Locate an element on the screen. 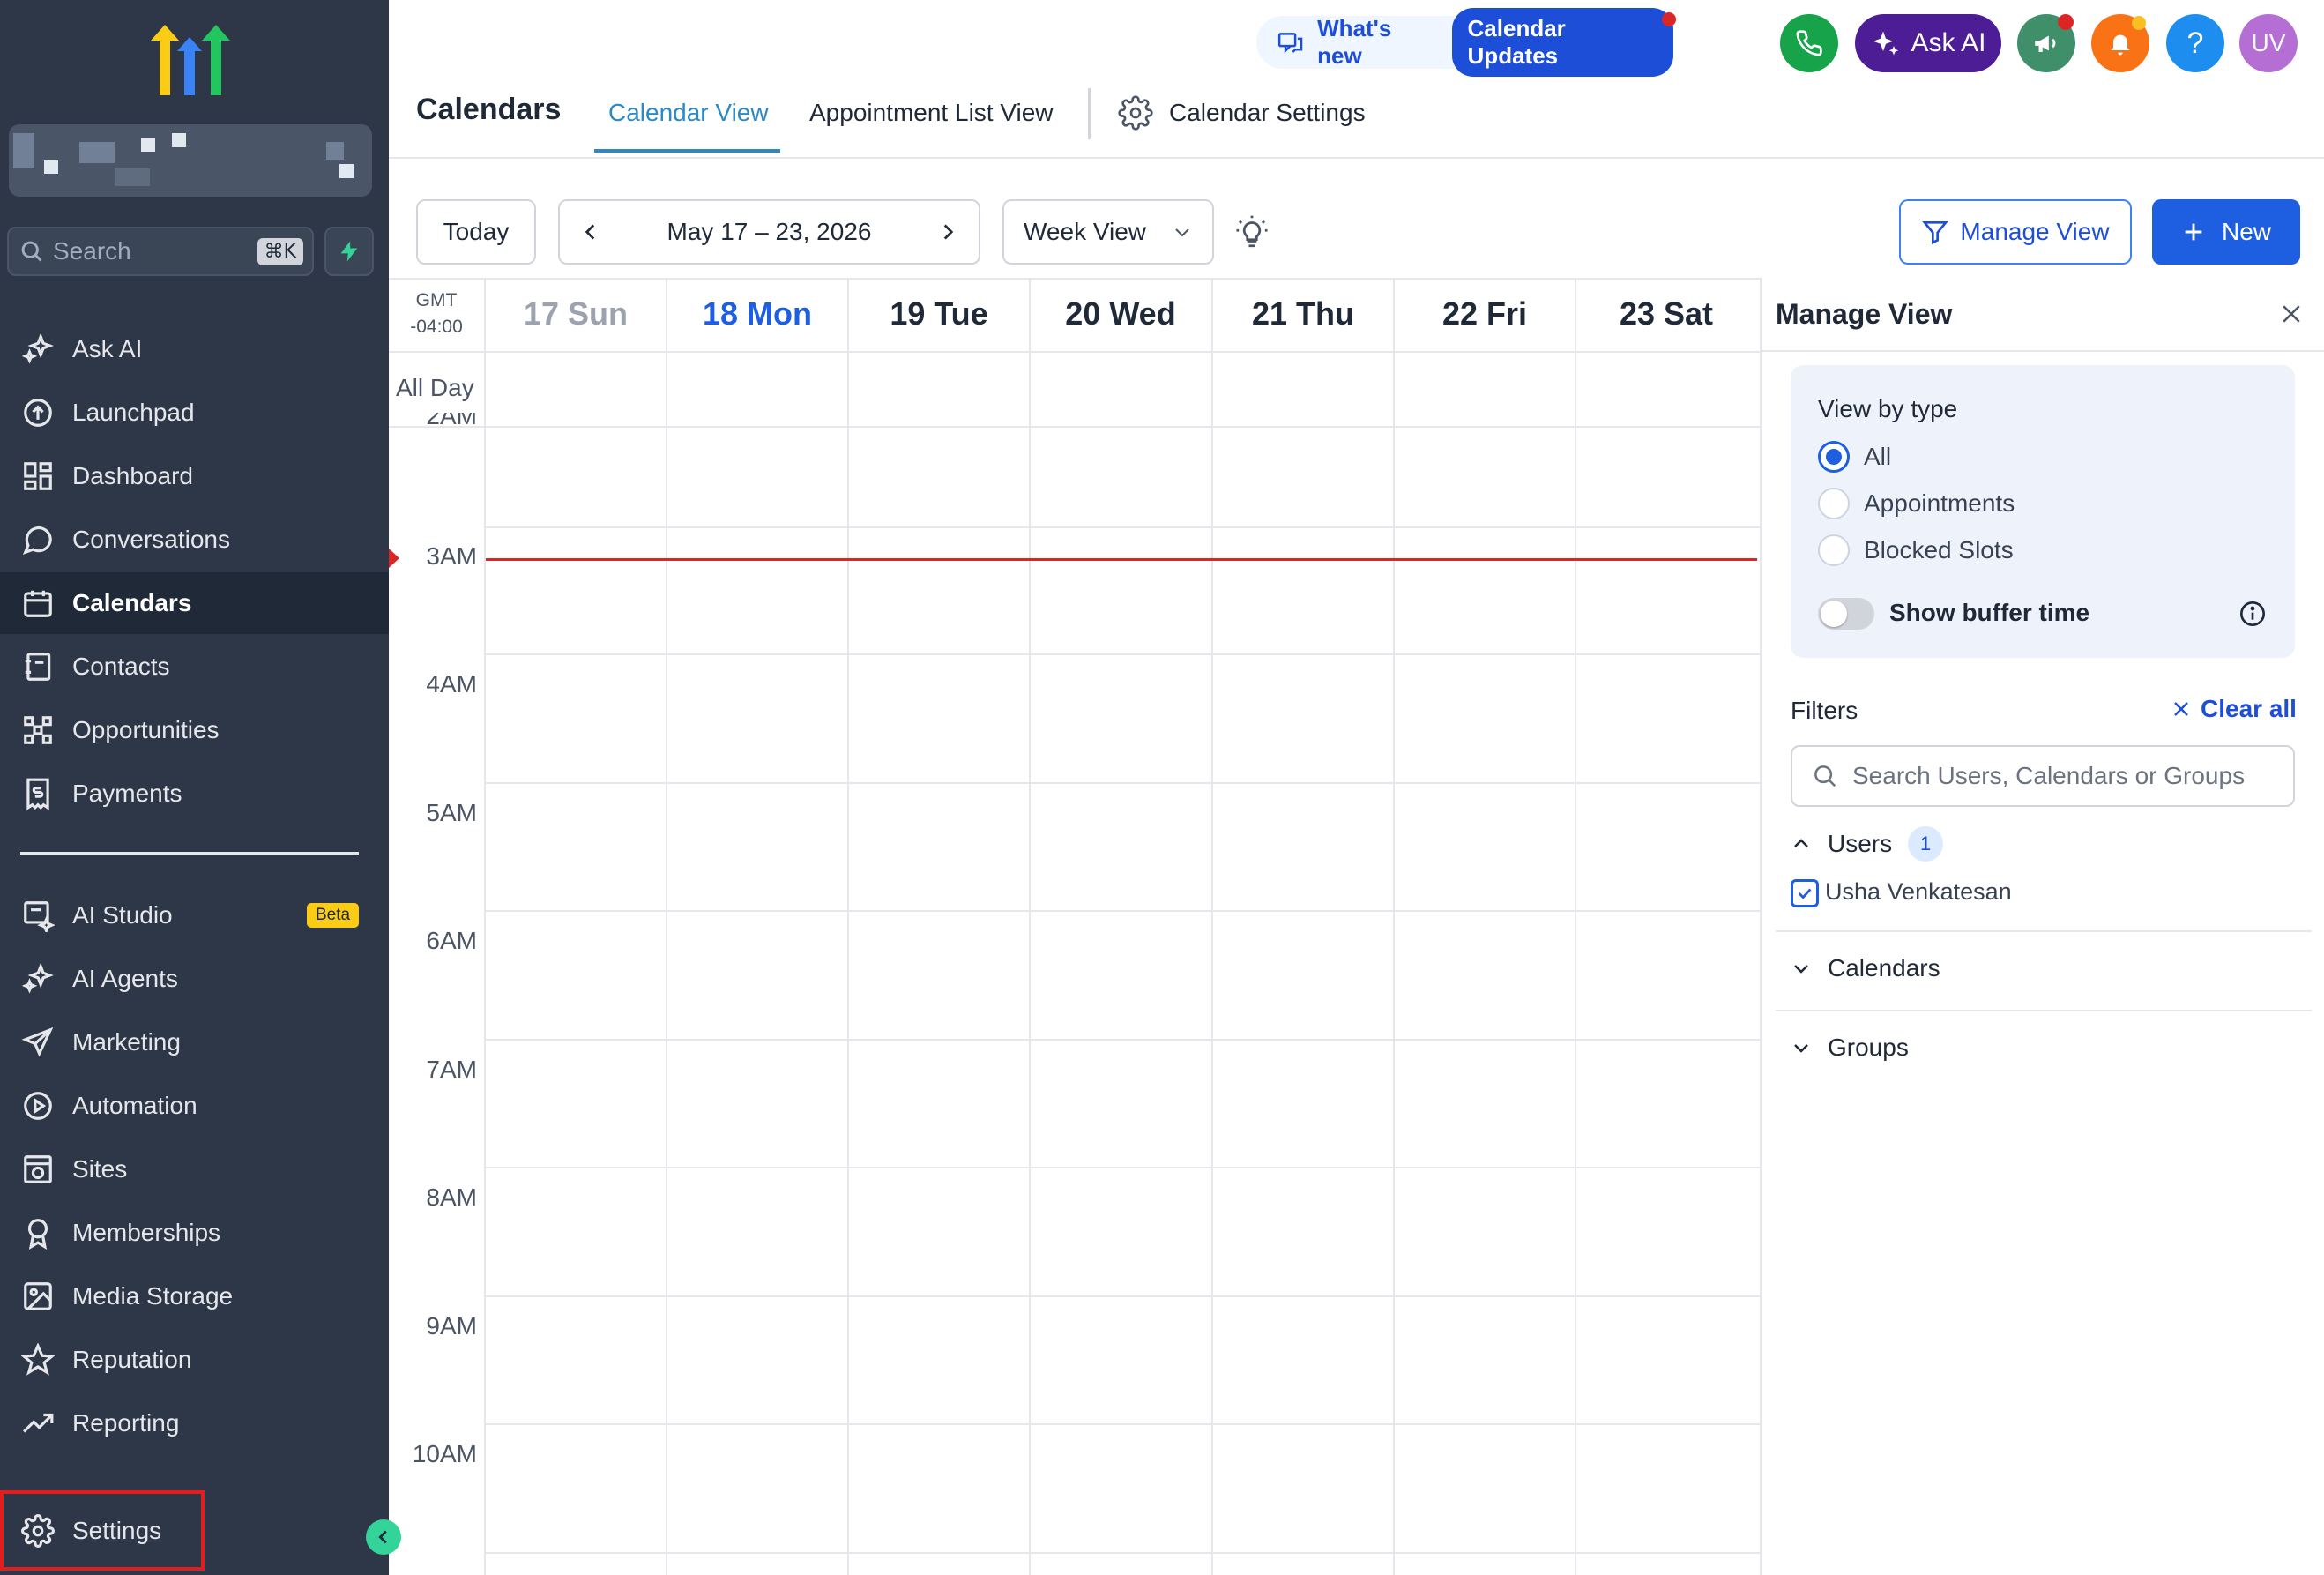  sidebar-item-label: Media Storage is located at coordinates (153, 1296).